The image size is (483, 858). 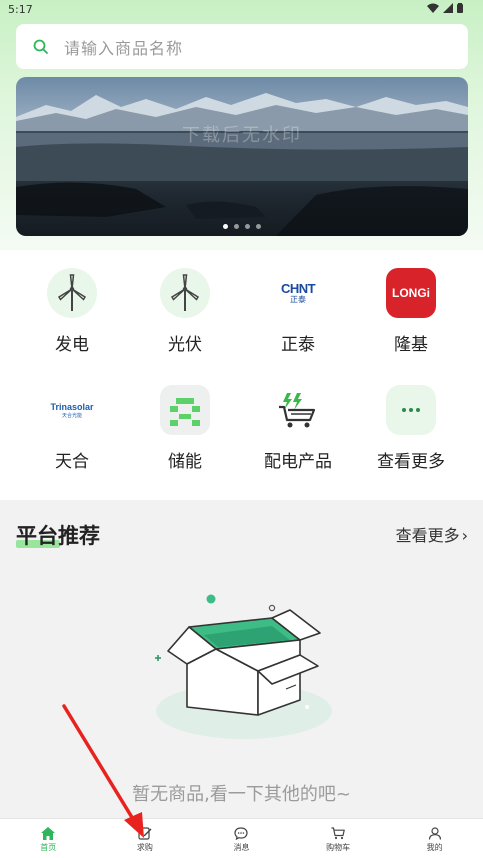 I want to click on cart-icon, so click(x=338, y=832).